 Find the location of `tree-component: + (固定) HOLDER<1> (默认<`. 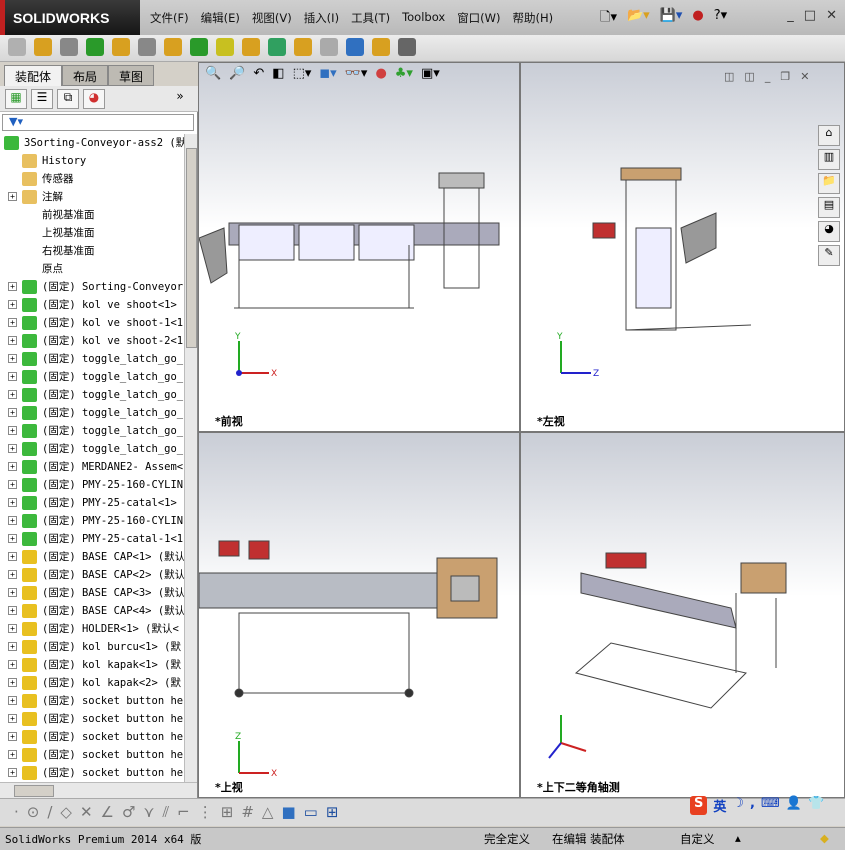

tree-component: + (固定) HOLDER<1> (默认< is located at coordinates (92, 629).